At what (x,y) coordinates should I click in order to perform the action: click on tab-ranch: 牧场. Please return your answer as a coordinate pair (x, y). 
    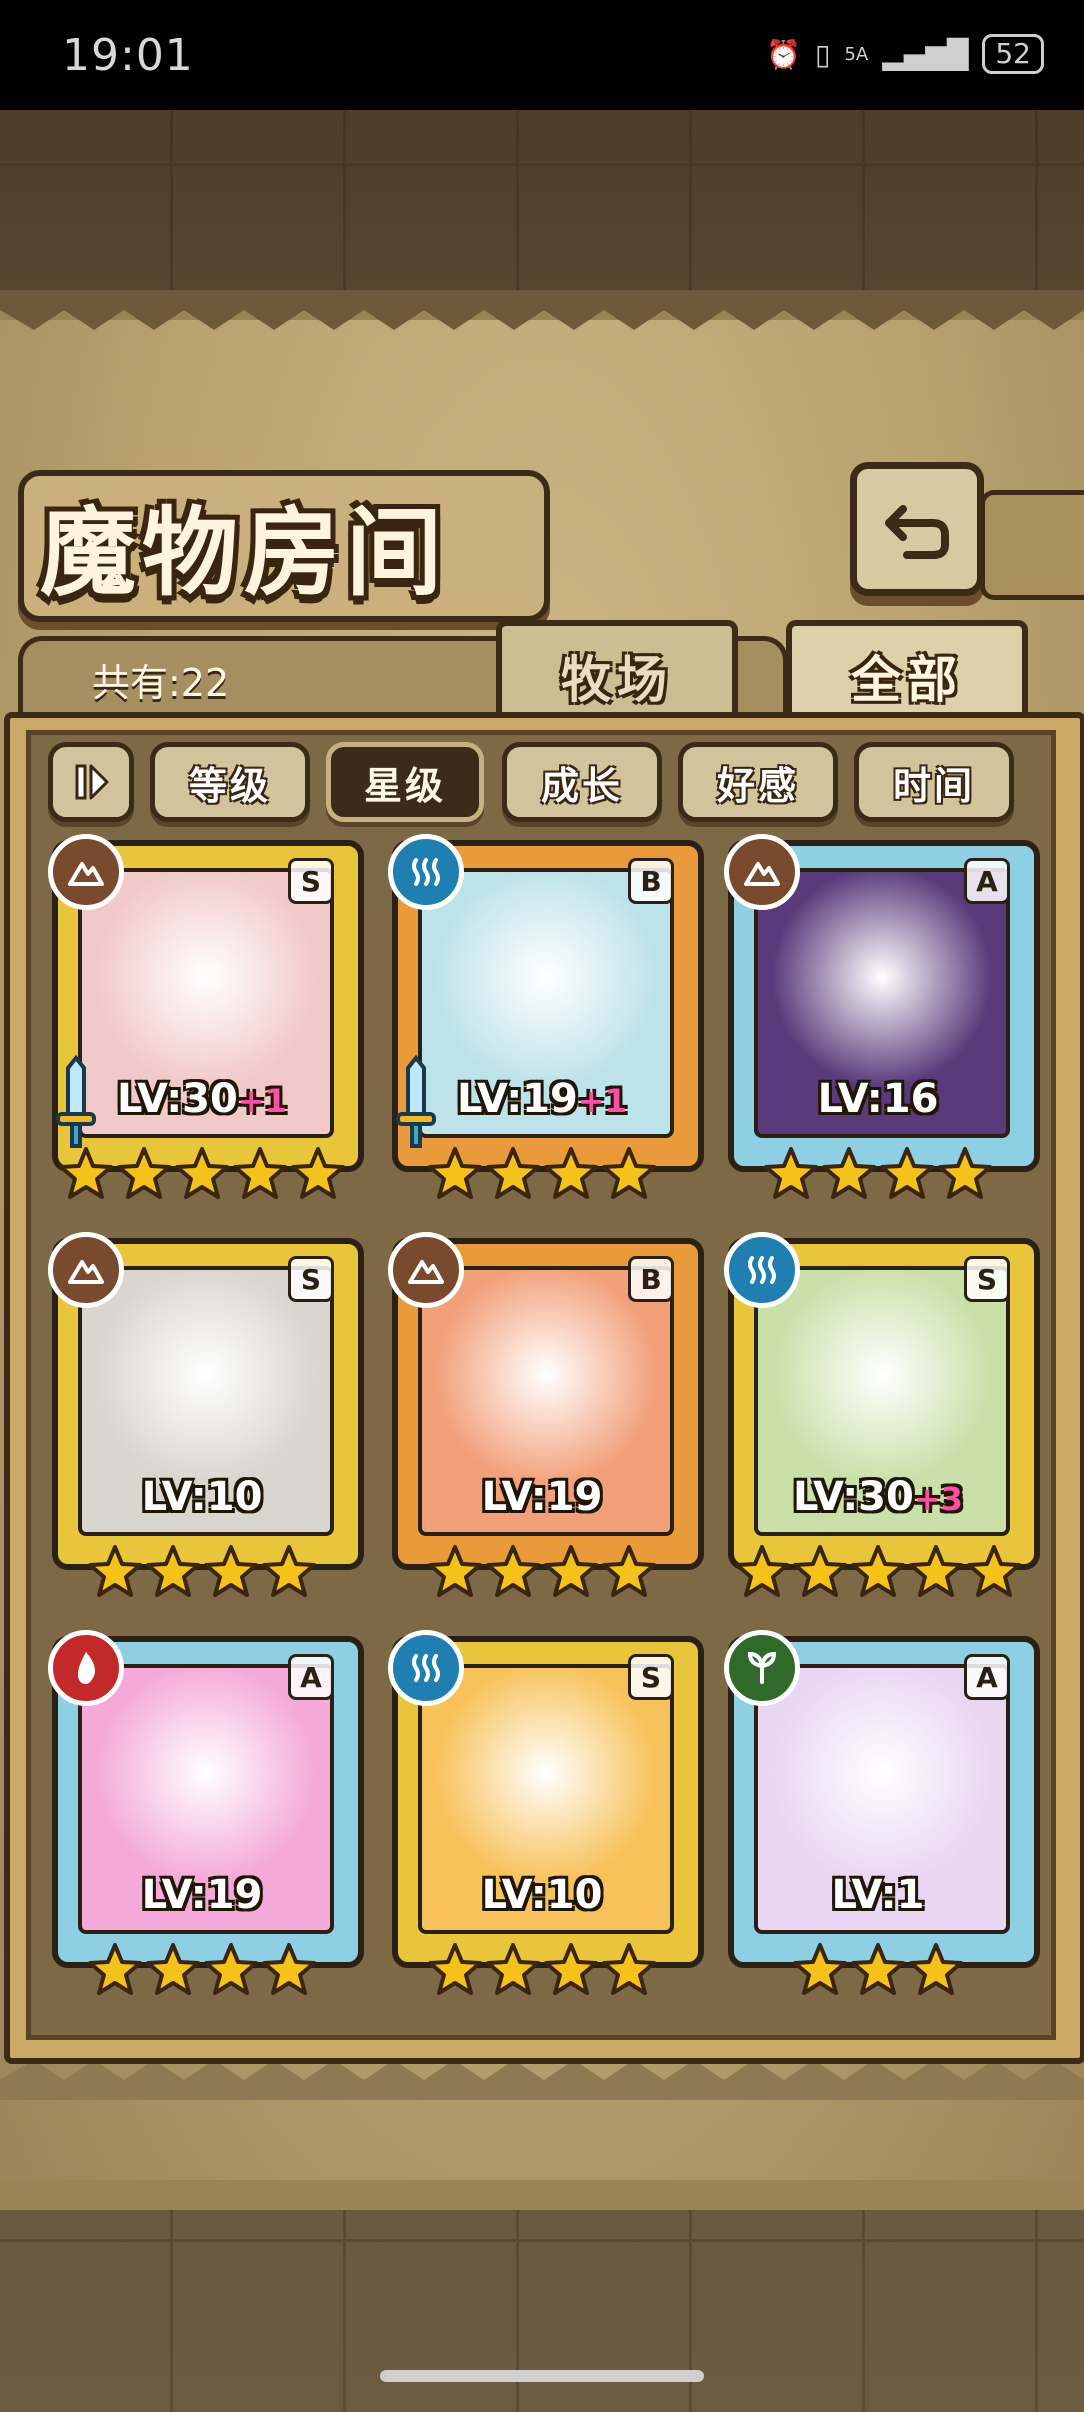
    Looking at the image, I should click on (617, 673).